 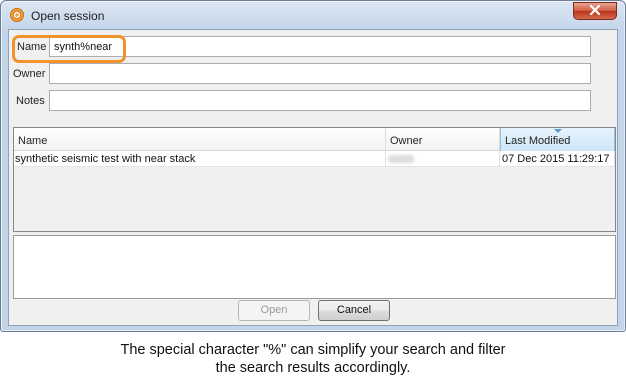 I want to click on owner-input, so click(x=320, y=73).